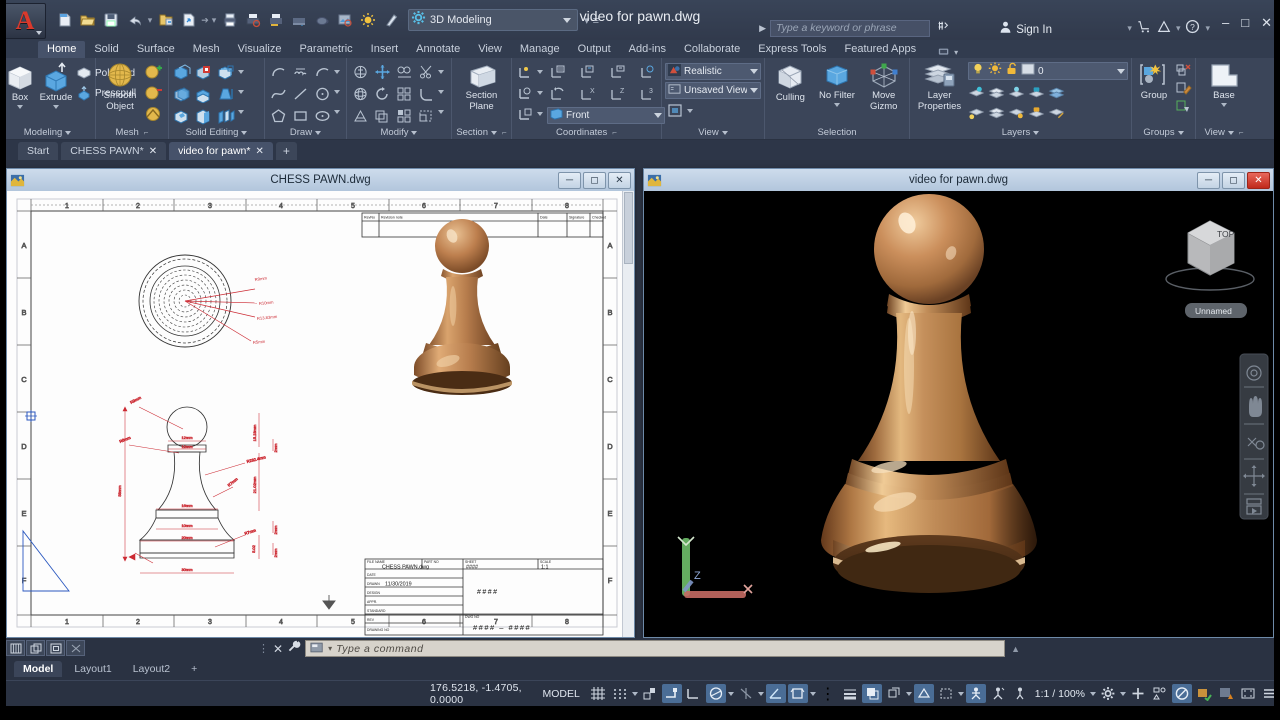  Describe the element at coordinates (214, 20) in the screenshot. I see `redo-dropdown-icon: ▾` at that location.